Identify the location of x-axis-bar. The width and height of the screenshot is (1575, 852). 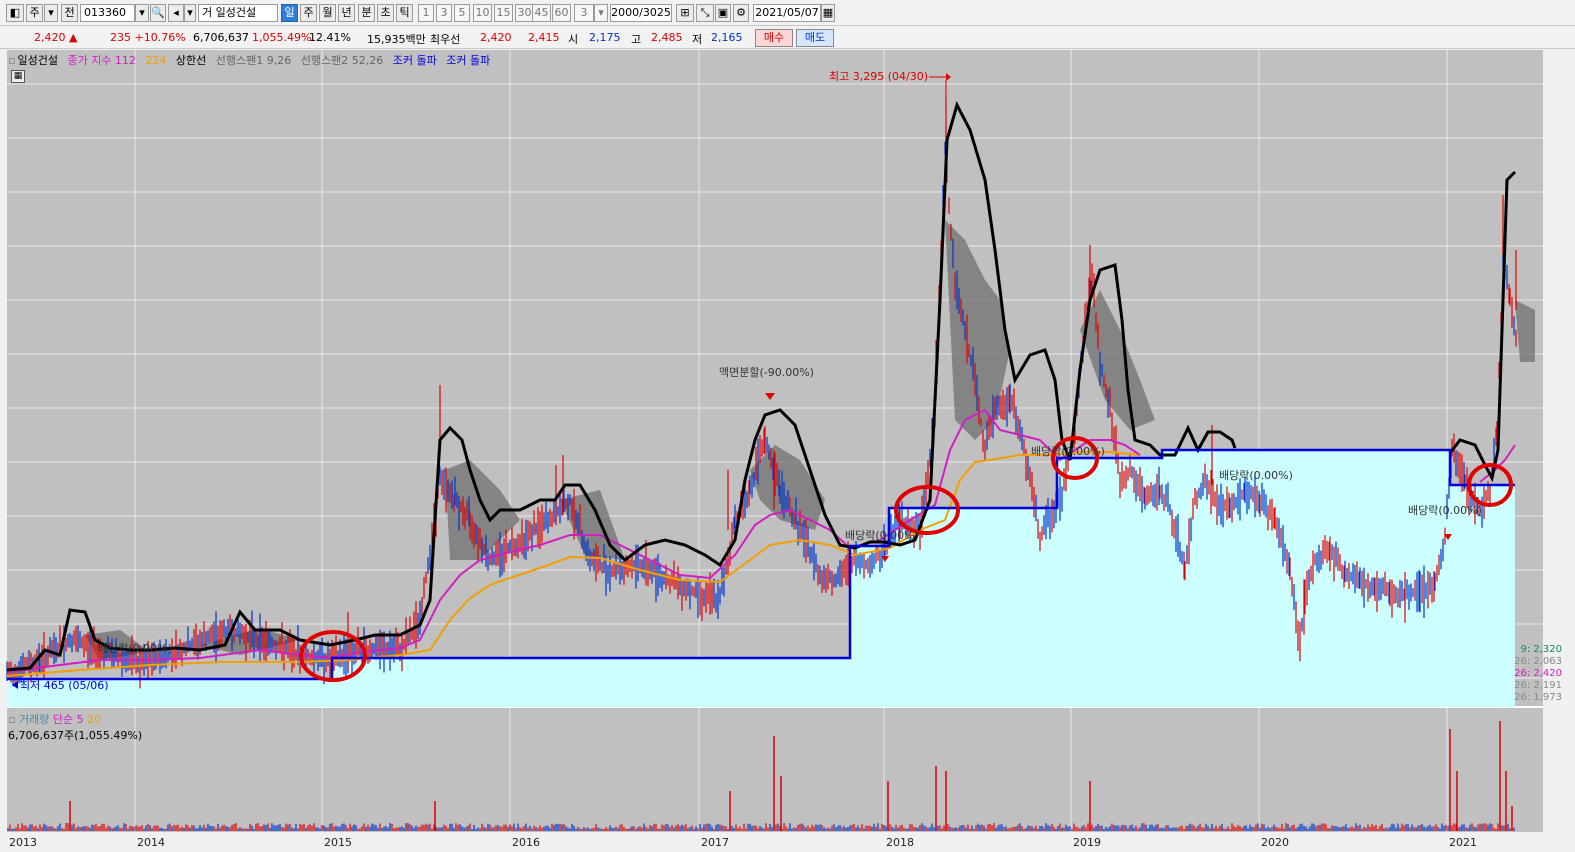
(775, 841).